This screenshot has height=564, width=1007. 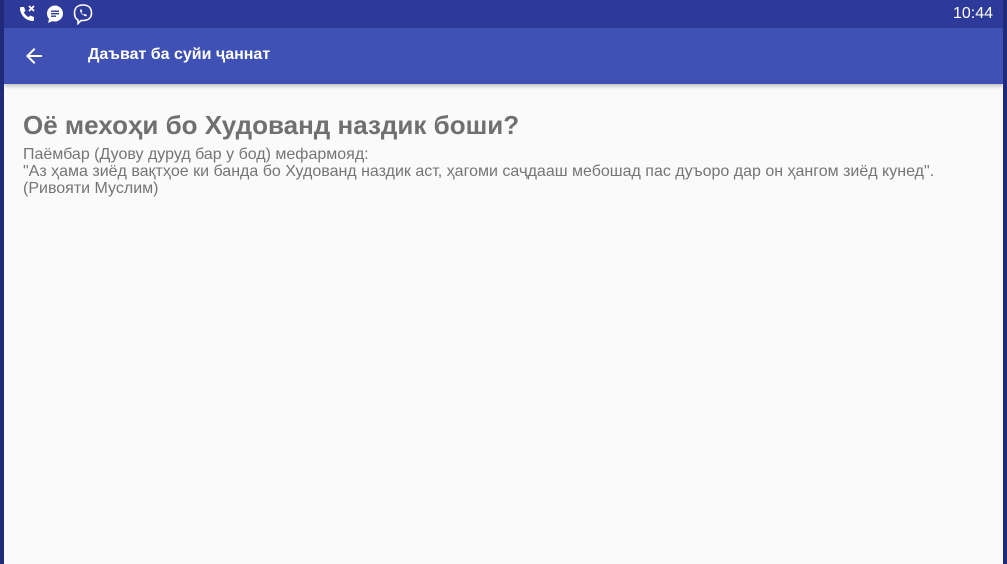 I want to click on app-bar: Даъват ба суйи ҷаннат, so click(x=503, y=56).